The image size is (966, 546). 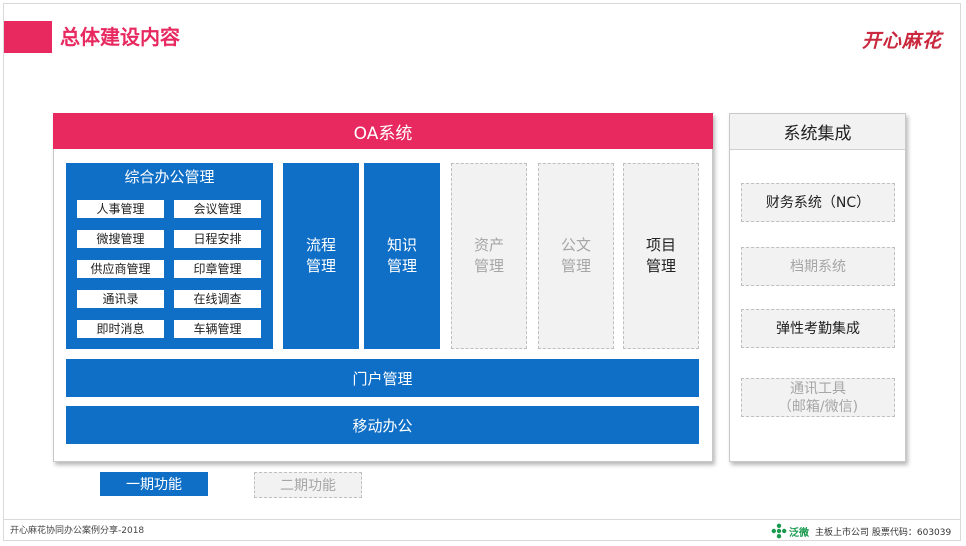 I want to click on weaver-logo-icon, so click(x=779, y=531).